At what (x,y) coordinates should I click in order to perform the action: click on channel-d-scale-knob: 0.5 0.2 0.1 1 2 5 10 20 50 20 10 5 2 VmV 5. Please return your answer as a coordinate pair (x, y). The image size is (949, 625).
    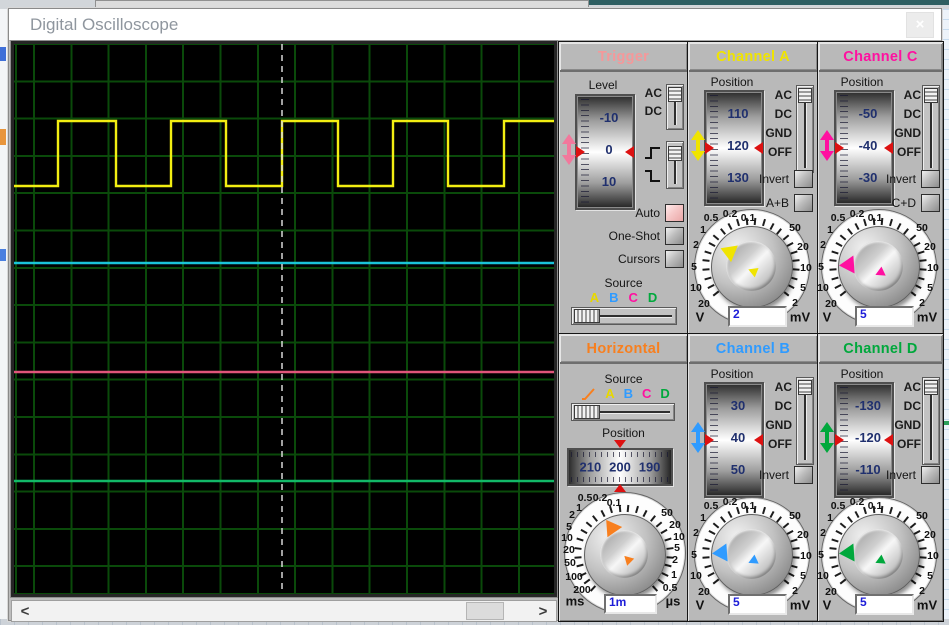
    Looking at the image, I should click on (880, 557).